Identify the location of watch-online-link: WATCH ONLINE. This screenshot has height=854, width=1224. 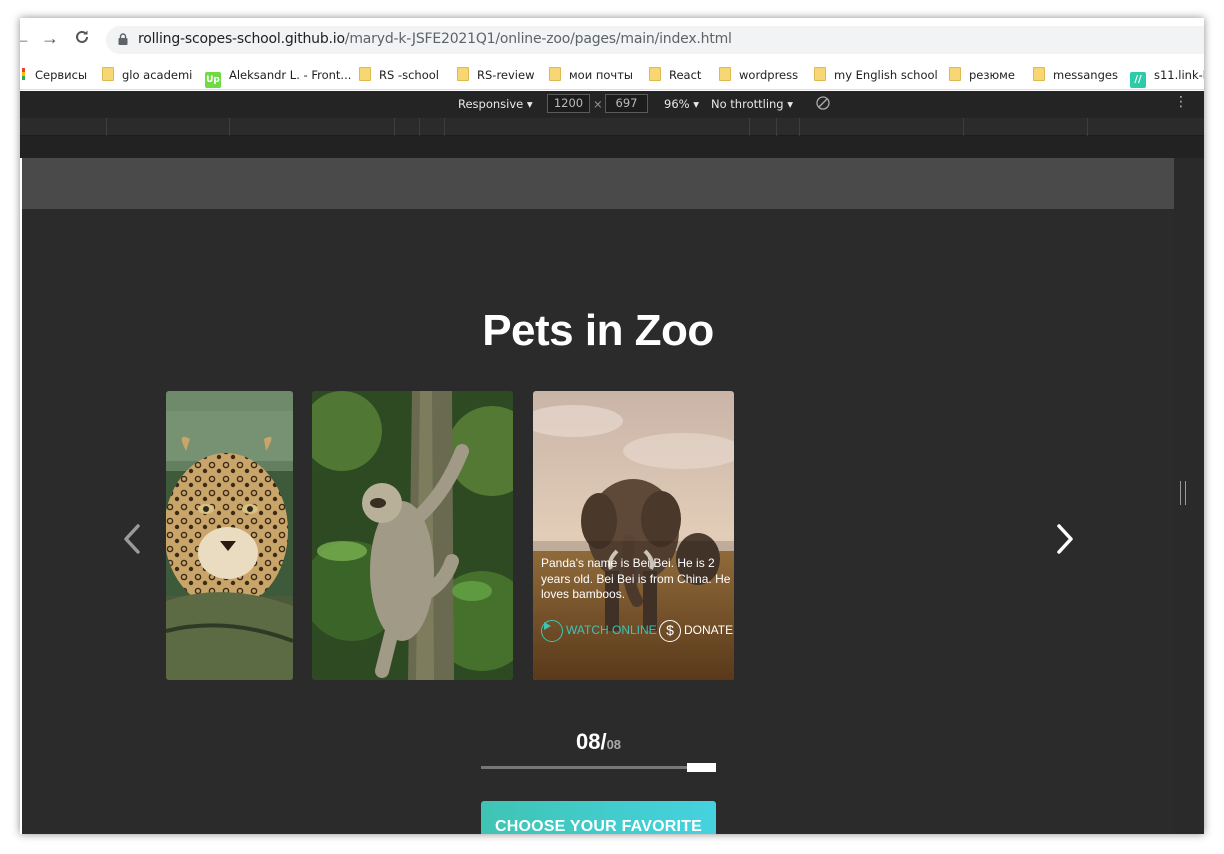
(599, 630).